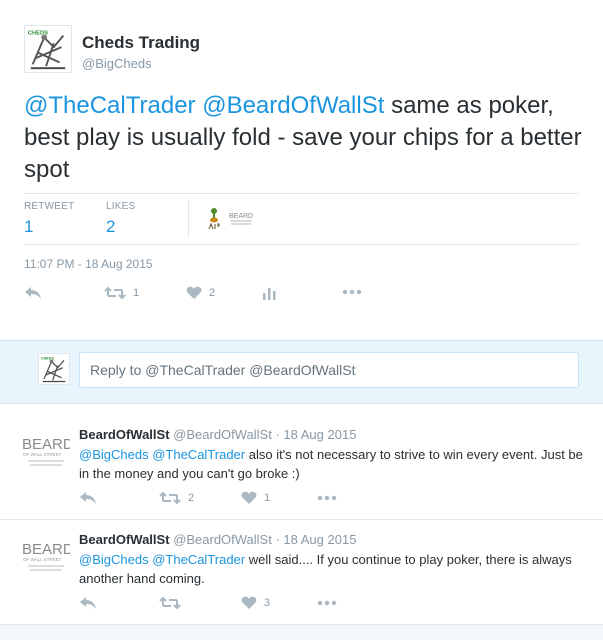 The image size is (603, 640). What do you see at coordinates (29, 226) in the screenshot?
I see `retweet-stat-count: 1` at bounding box center [29, 226].